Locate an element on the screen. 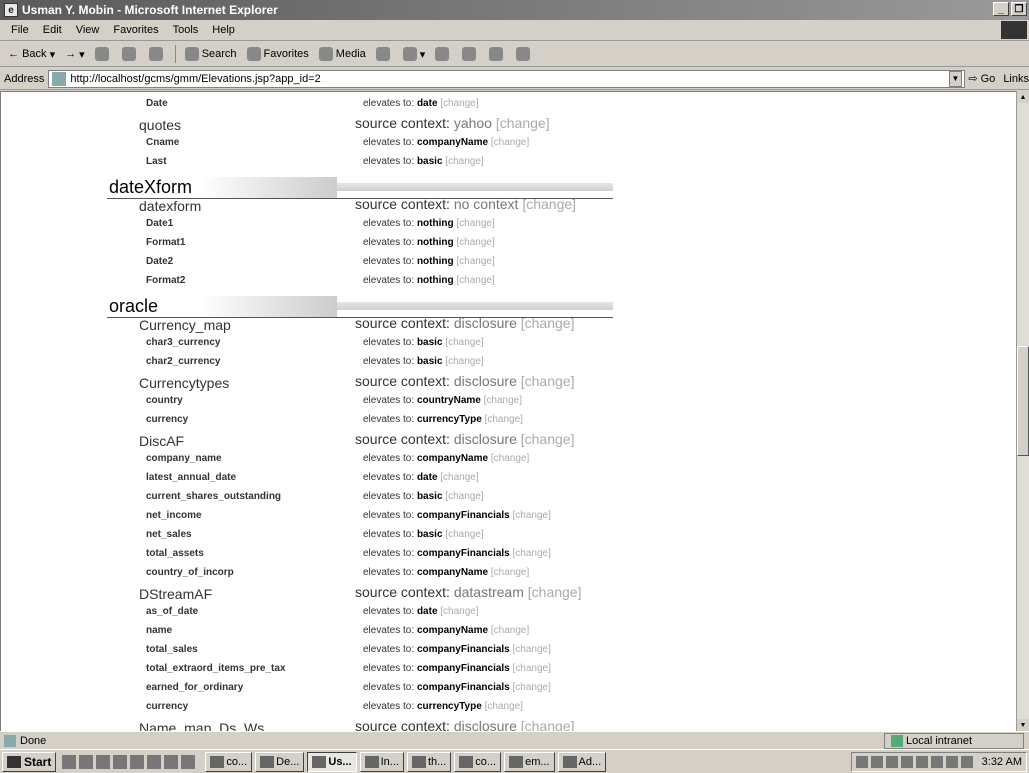  tray-app-icon is located at coordinates (921, 762).